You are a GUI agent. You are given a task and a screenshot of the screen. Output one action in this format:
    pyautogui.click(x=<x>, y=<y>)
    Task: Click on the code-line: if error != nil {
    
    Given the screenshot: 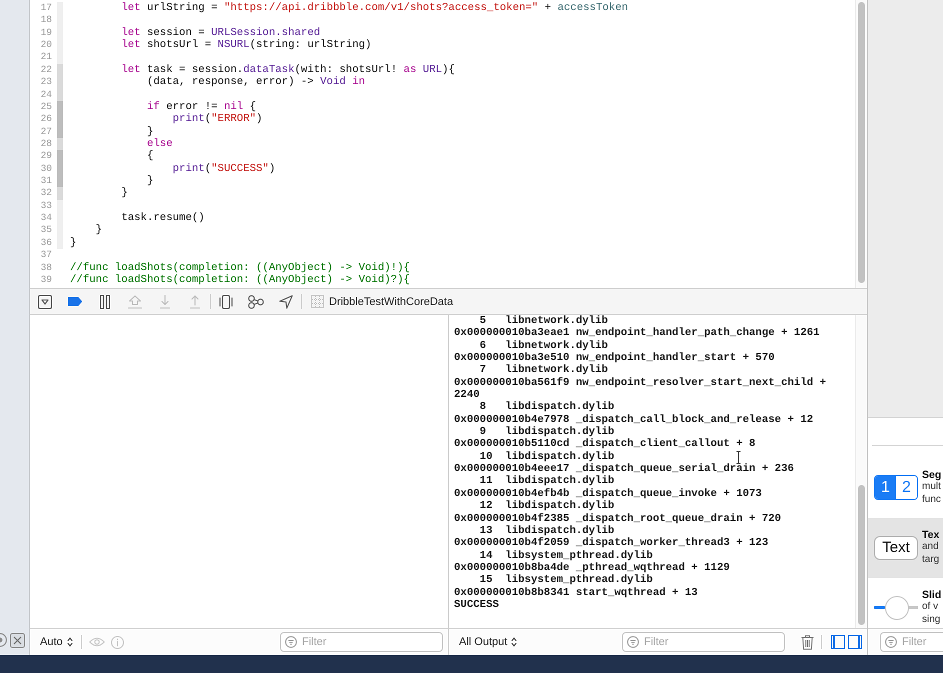 What is the action you would take?
    pyautogui.click(x=201, y=106)
    